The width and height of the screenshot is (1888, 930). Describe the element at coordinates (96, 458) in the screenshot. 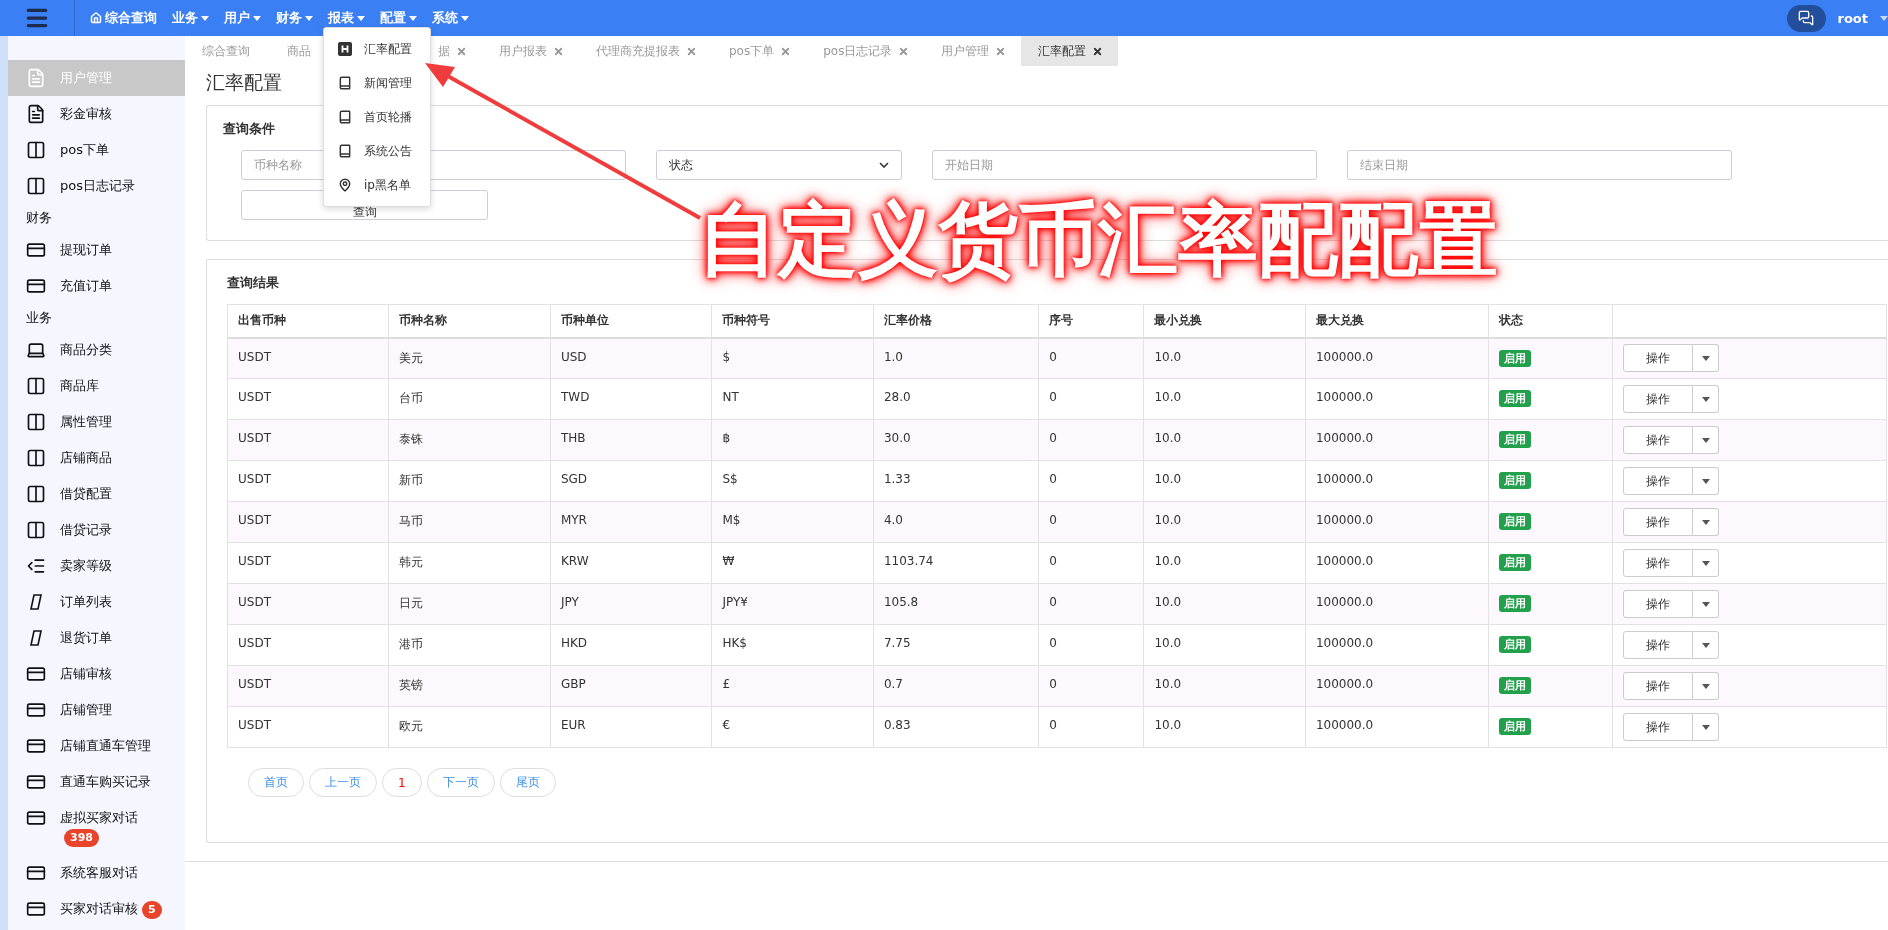

I see `sidebar-item: 店铺商品` at that location.